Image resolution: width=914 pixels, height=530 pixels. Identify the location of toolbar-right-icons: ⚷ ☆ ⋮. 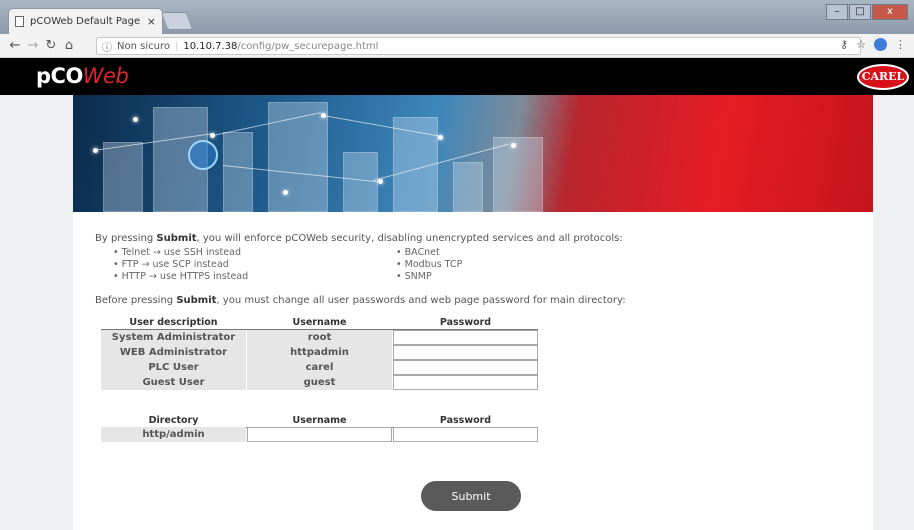
(873, 44).